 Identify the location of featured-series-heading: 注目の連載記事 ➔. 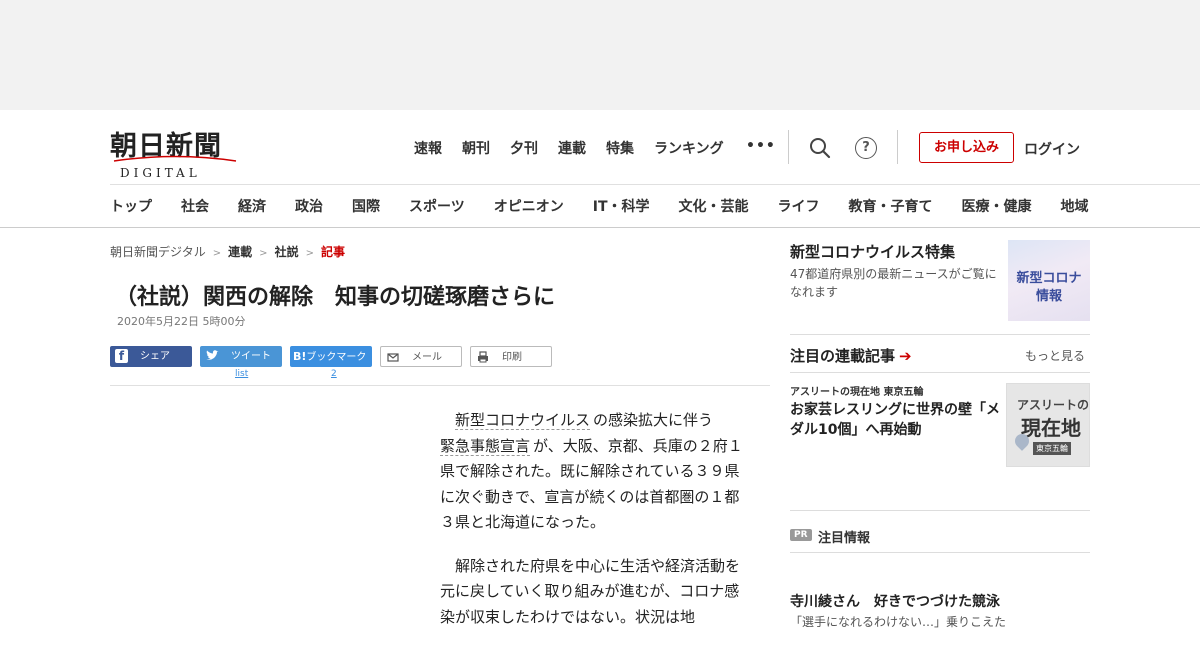
(851, 355).